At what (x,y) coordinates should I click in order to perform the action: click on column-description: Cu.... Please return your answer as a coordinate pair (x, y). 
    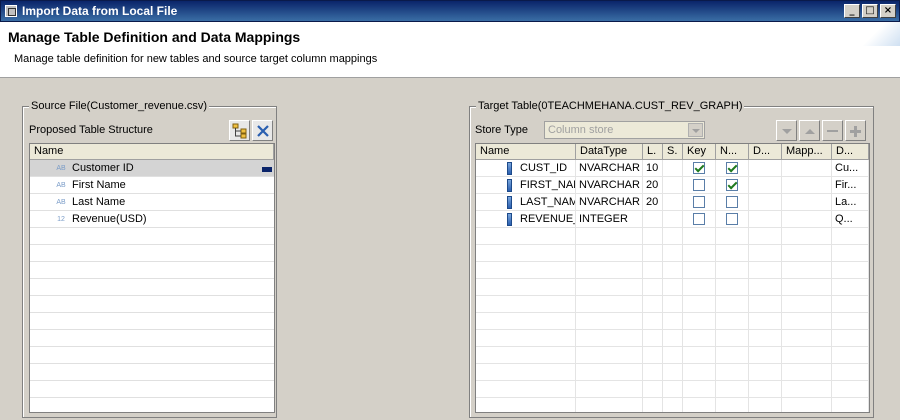
    Looking at the image, I should click on (850, 168).